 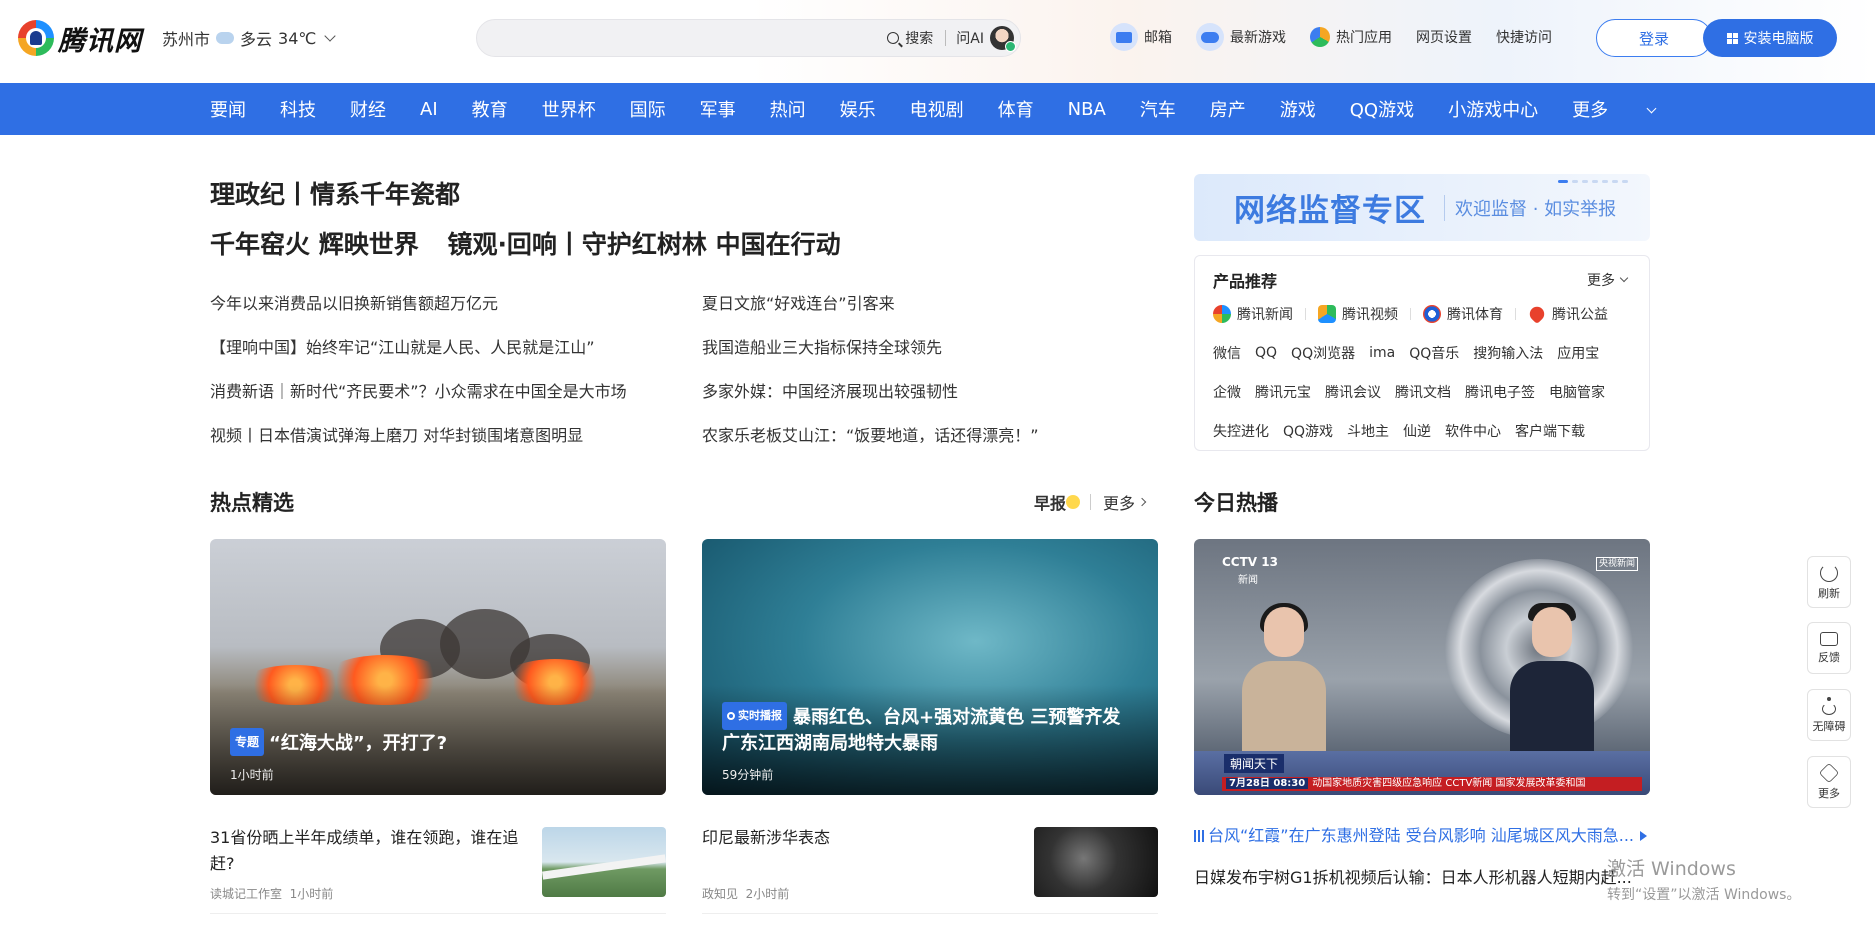 What do you see at coordinates (1508, 353) in the screenshot?
I see `product-link: 搜狗输入法` at bounding box center [1508, 353].